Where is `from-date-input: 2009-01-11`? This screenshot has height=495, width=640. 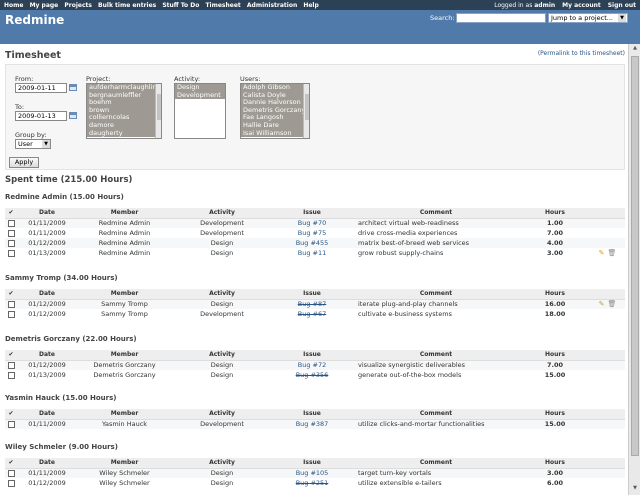 from-date-input: 2009-01-11 is located at coordinates (41, 88).